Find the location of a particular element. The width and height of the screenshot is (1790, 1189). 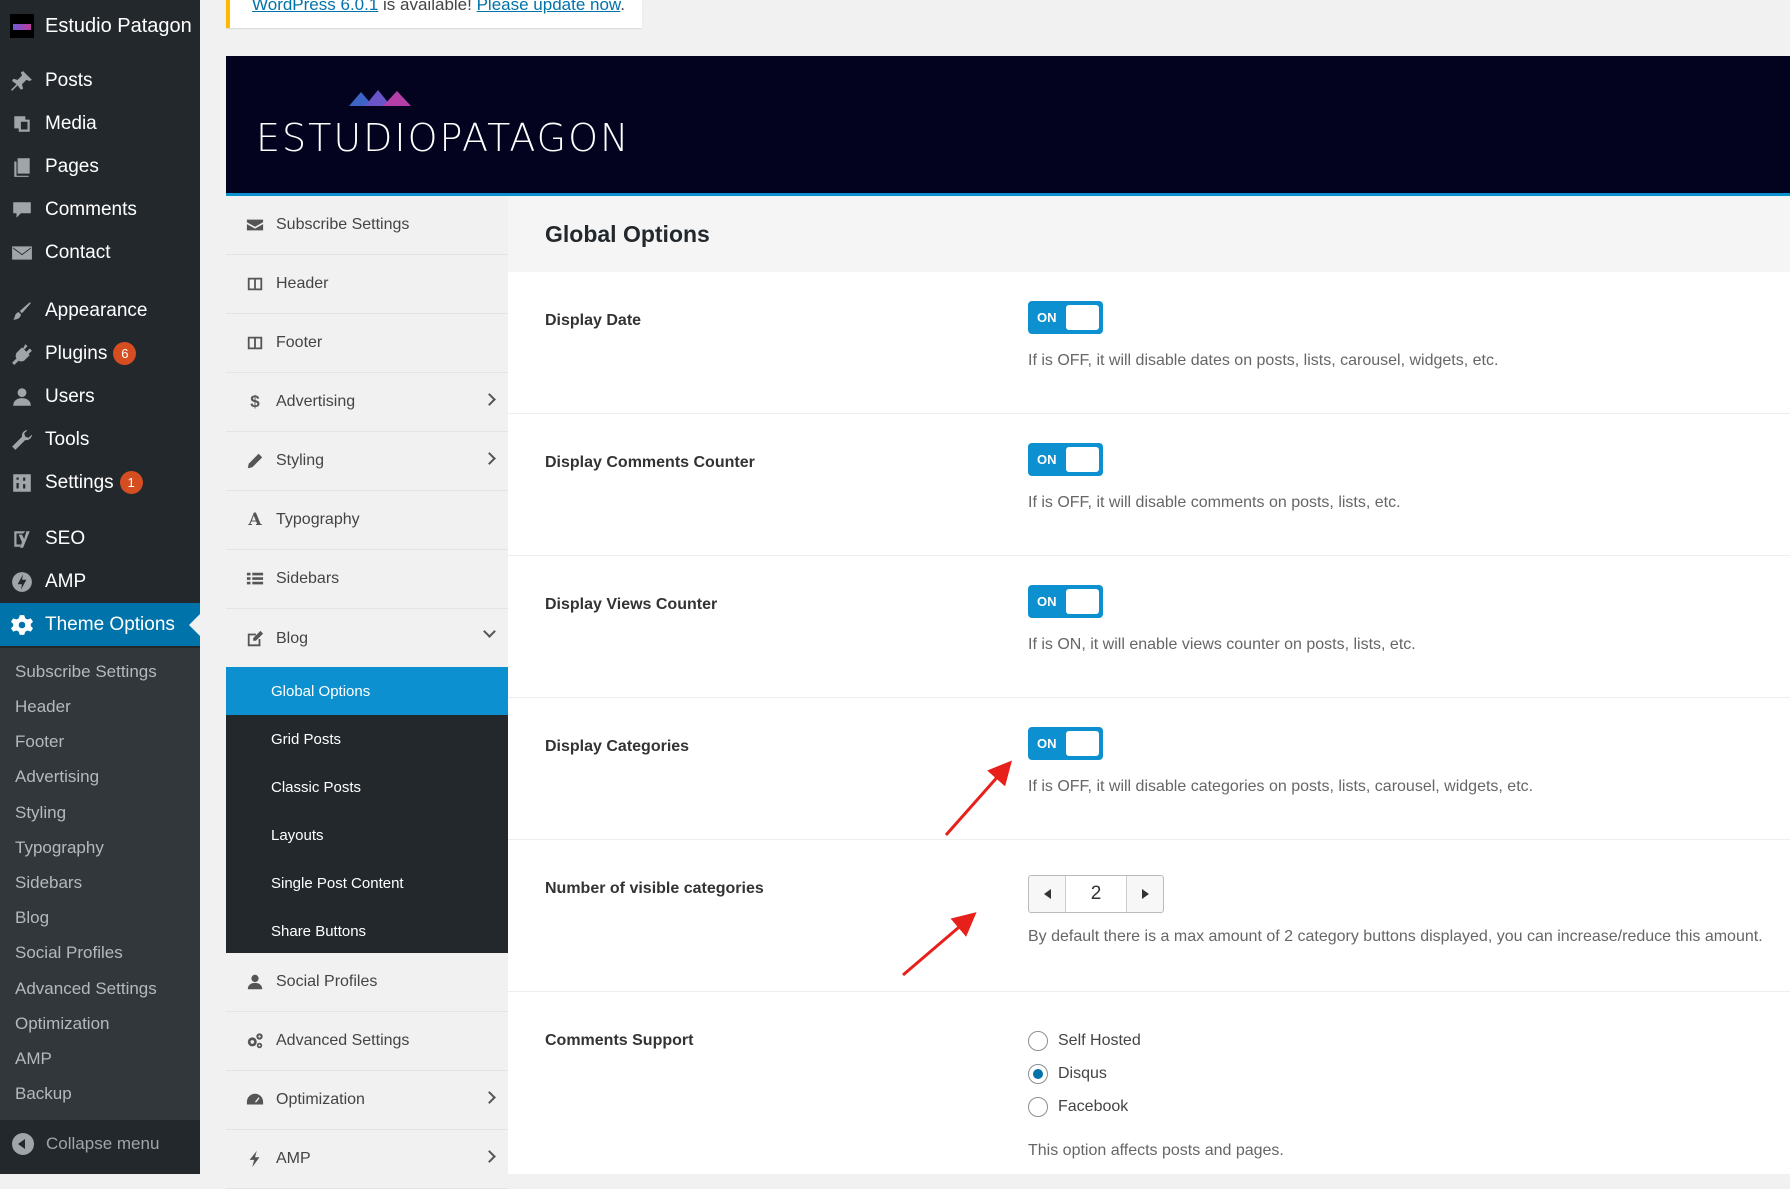

subnav-grid-posts: Grid Posts is located at coordinates (367, 739).